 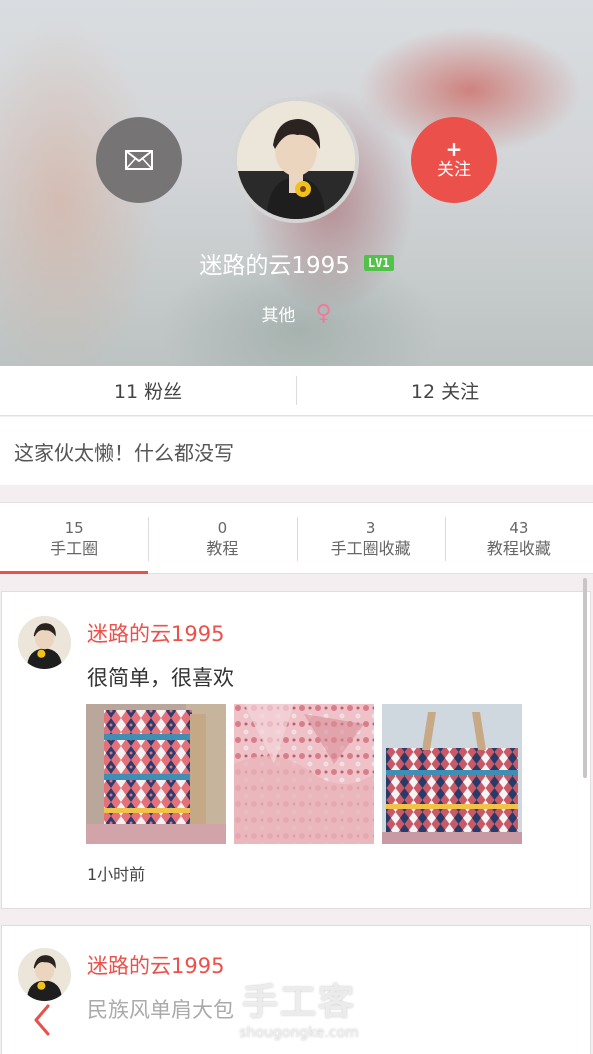 What do you see at coordinates (222, 527) in the screenshot?
I see `tab-count: 0` at bounding box center [222, 527].